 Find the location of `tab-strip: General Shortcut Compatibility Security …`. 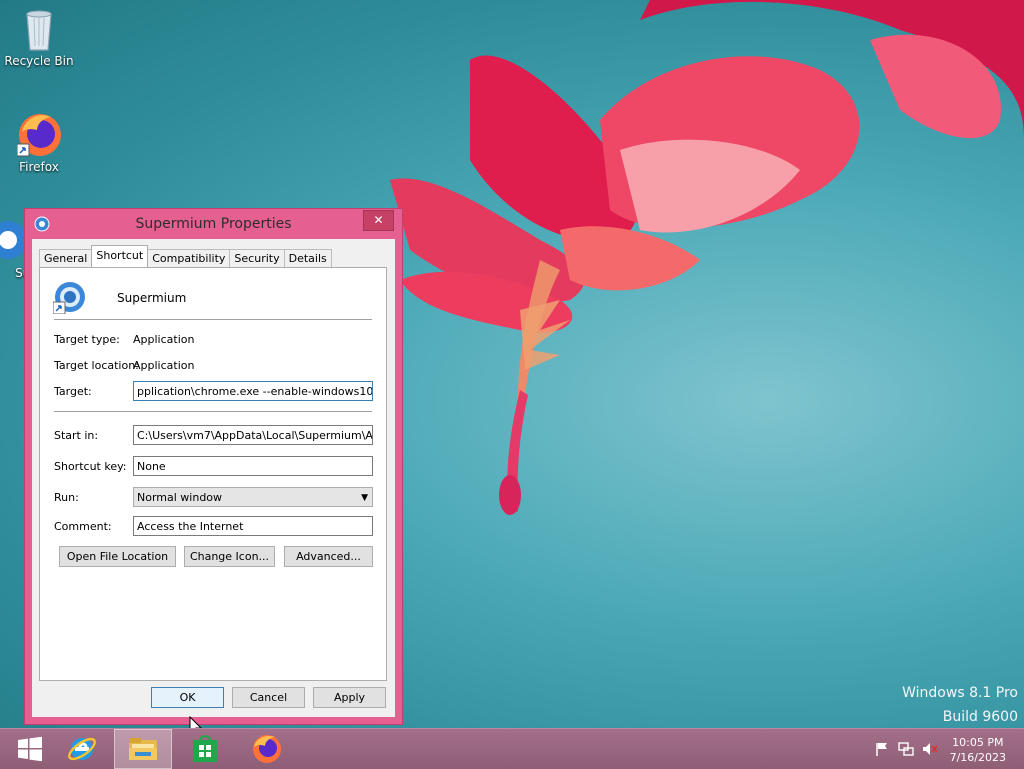

tab-strip: General Shortcut Compatibility Security … is located at coordinates (185, 256).